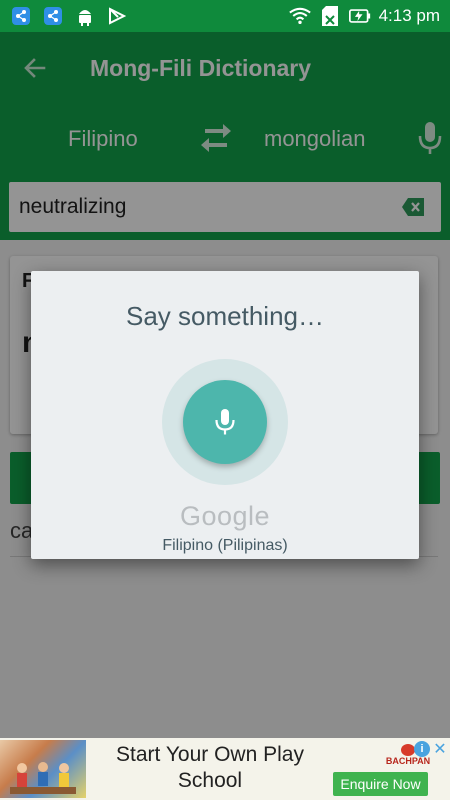  What do you see at coordinates (210, 768) in the screenshot?
I see `ad-headline: Start Your Own Play School` at bounding box center [210, 768].